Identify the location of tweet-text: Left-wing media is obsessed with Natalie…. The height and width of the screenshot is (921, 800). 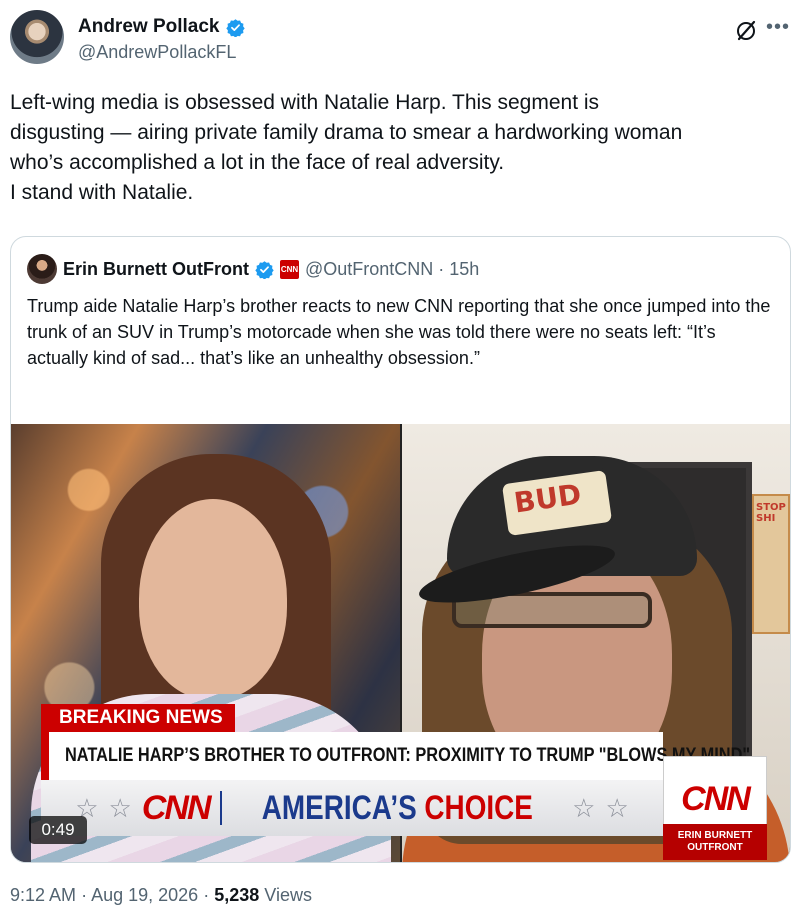
(400, 148).